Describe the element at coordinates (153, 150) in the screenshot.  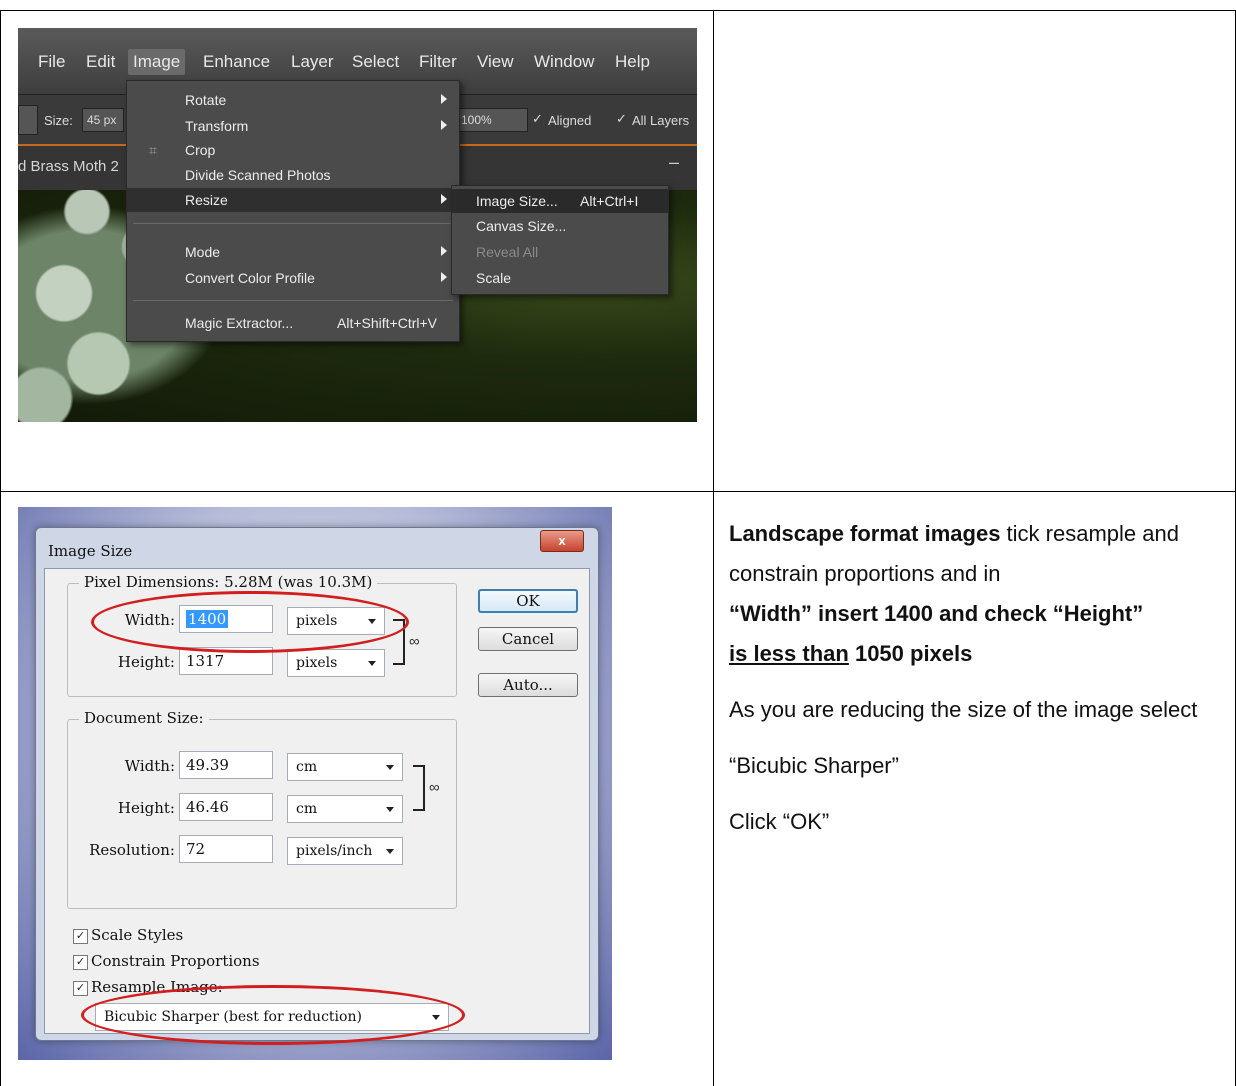
I see `crop-icon: ⌗` at that location.